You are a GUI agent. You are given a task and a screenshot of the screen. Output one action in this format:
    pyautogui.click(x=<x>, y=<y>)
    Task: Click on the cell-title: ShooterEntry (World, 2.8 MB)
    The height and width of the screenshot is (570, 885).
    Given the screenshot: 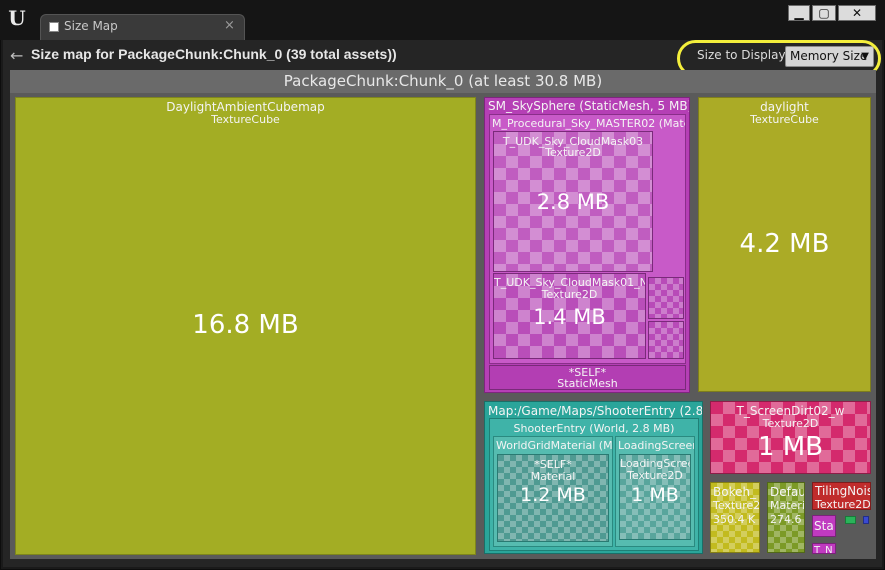 What is the action you would take?
    pyautogui.click(x=594, y=428)
    